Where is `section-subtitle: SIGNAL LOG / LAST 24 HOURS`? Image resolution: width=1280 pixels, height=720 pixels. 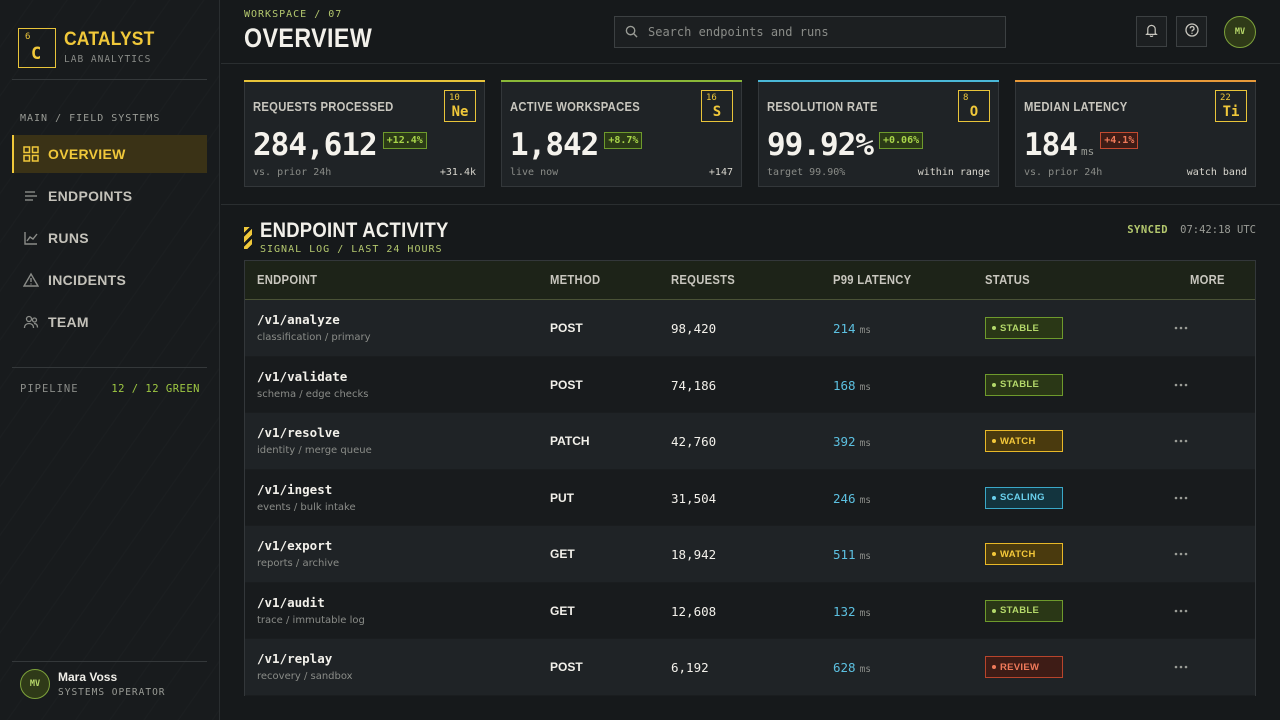 section-subtitle: SIGNAL LOG / LAST 24 HOURS is located at coordinates (351, 249).